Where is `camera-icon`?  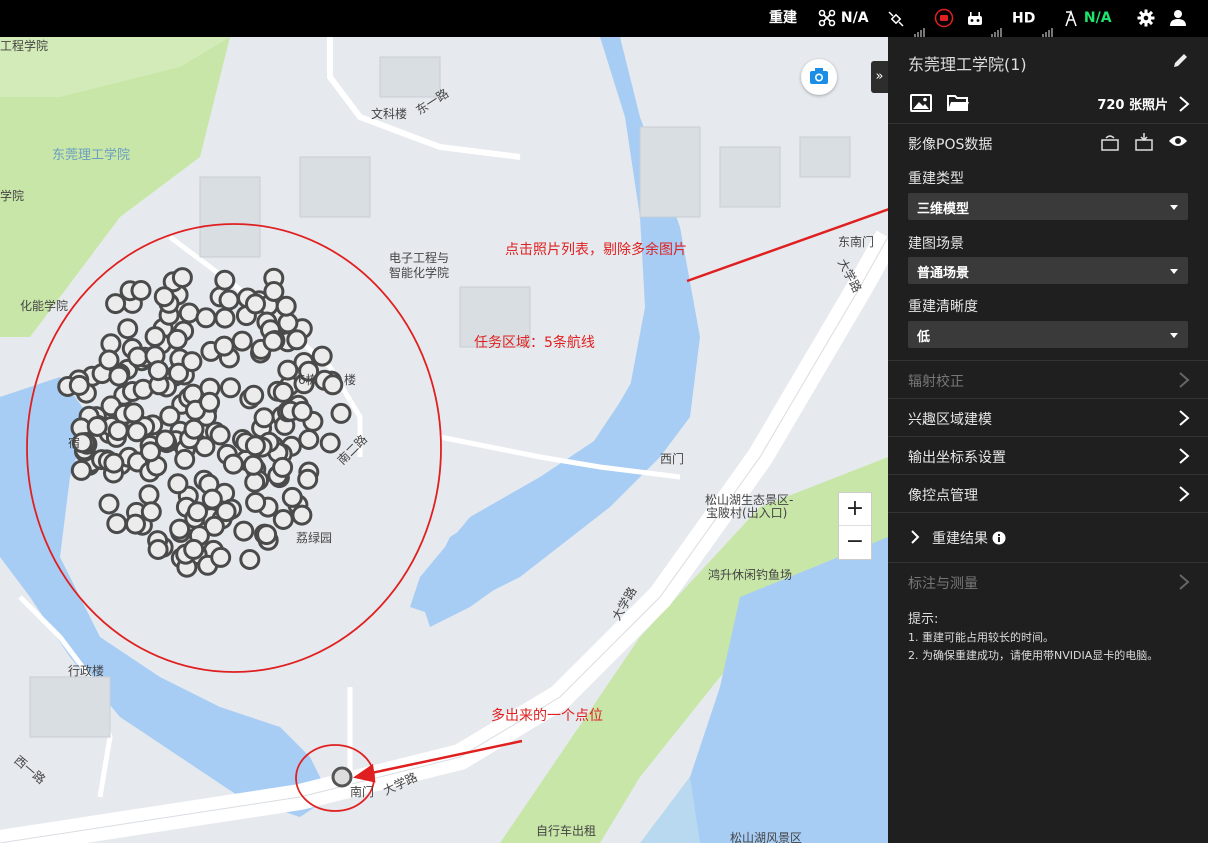
camera-icon is located at coordinates (819, 77).